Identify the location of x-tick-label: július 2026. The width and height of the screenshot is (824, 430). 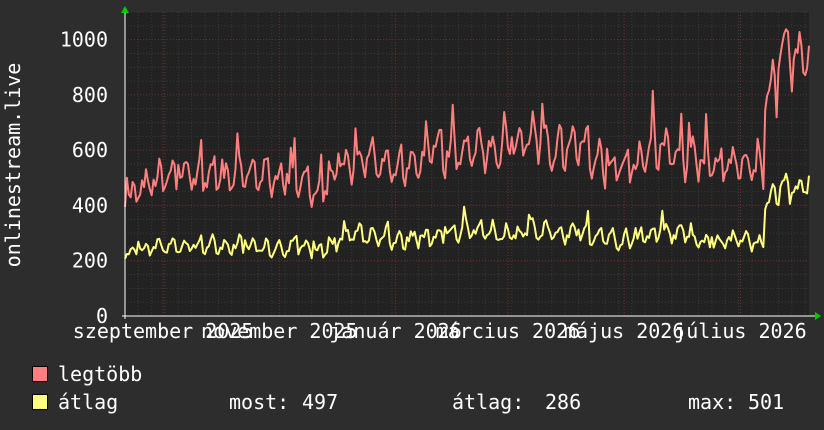
(740, 331).